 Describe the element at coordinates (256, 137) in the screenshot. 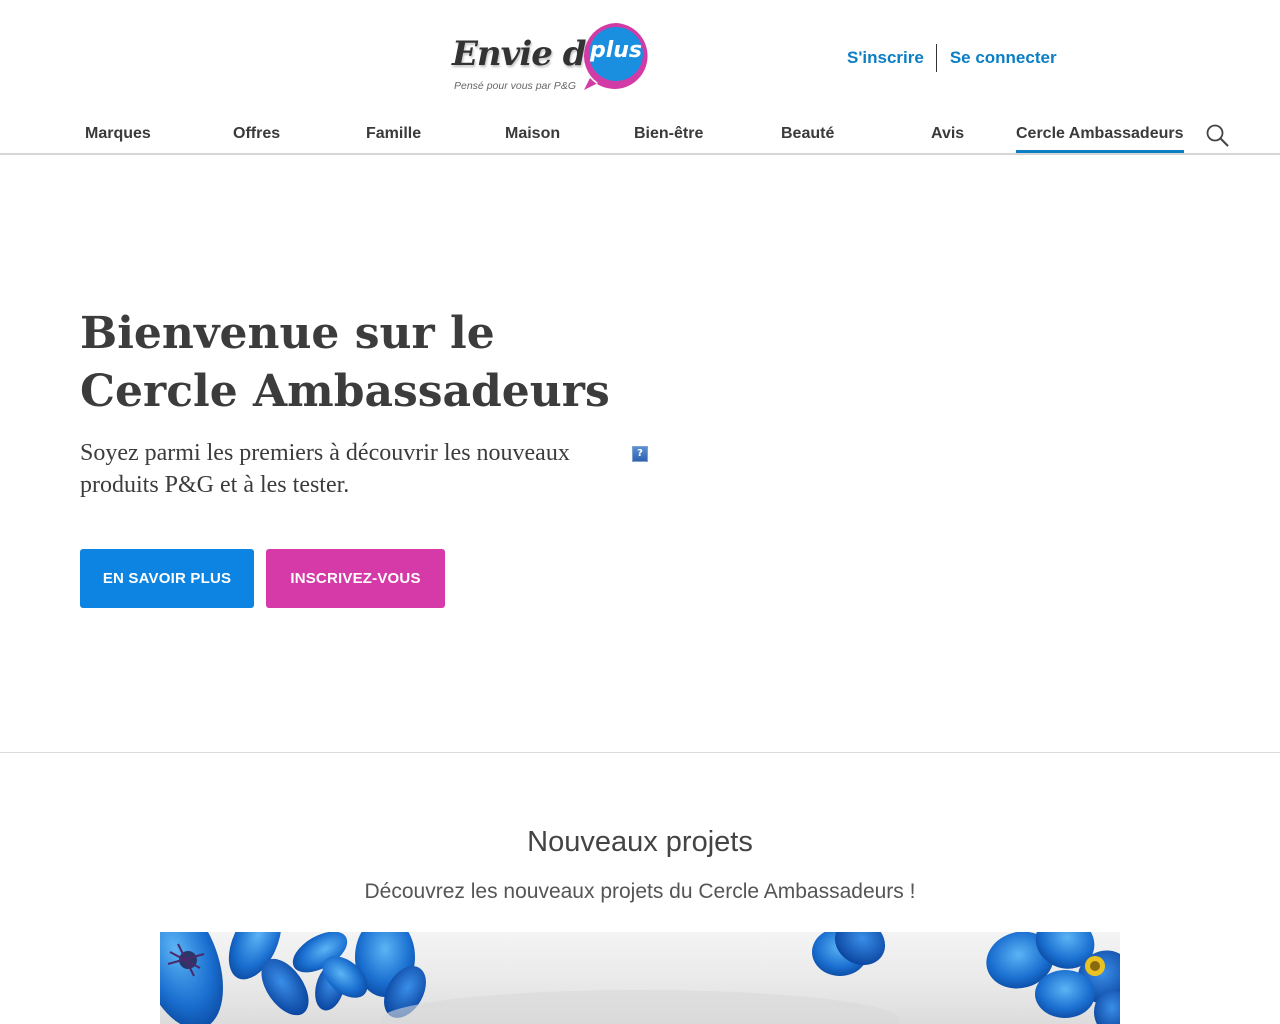

I see `nav-item-offres: Offres` at that location.